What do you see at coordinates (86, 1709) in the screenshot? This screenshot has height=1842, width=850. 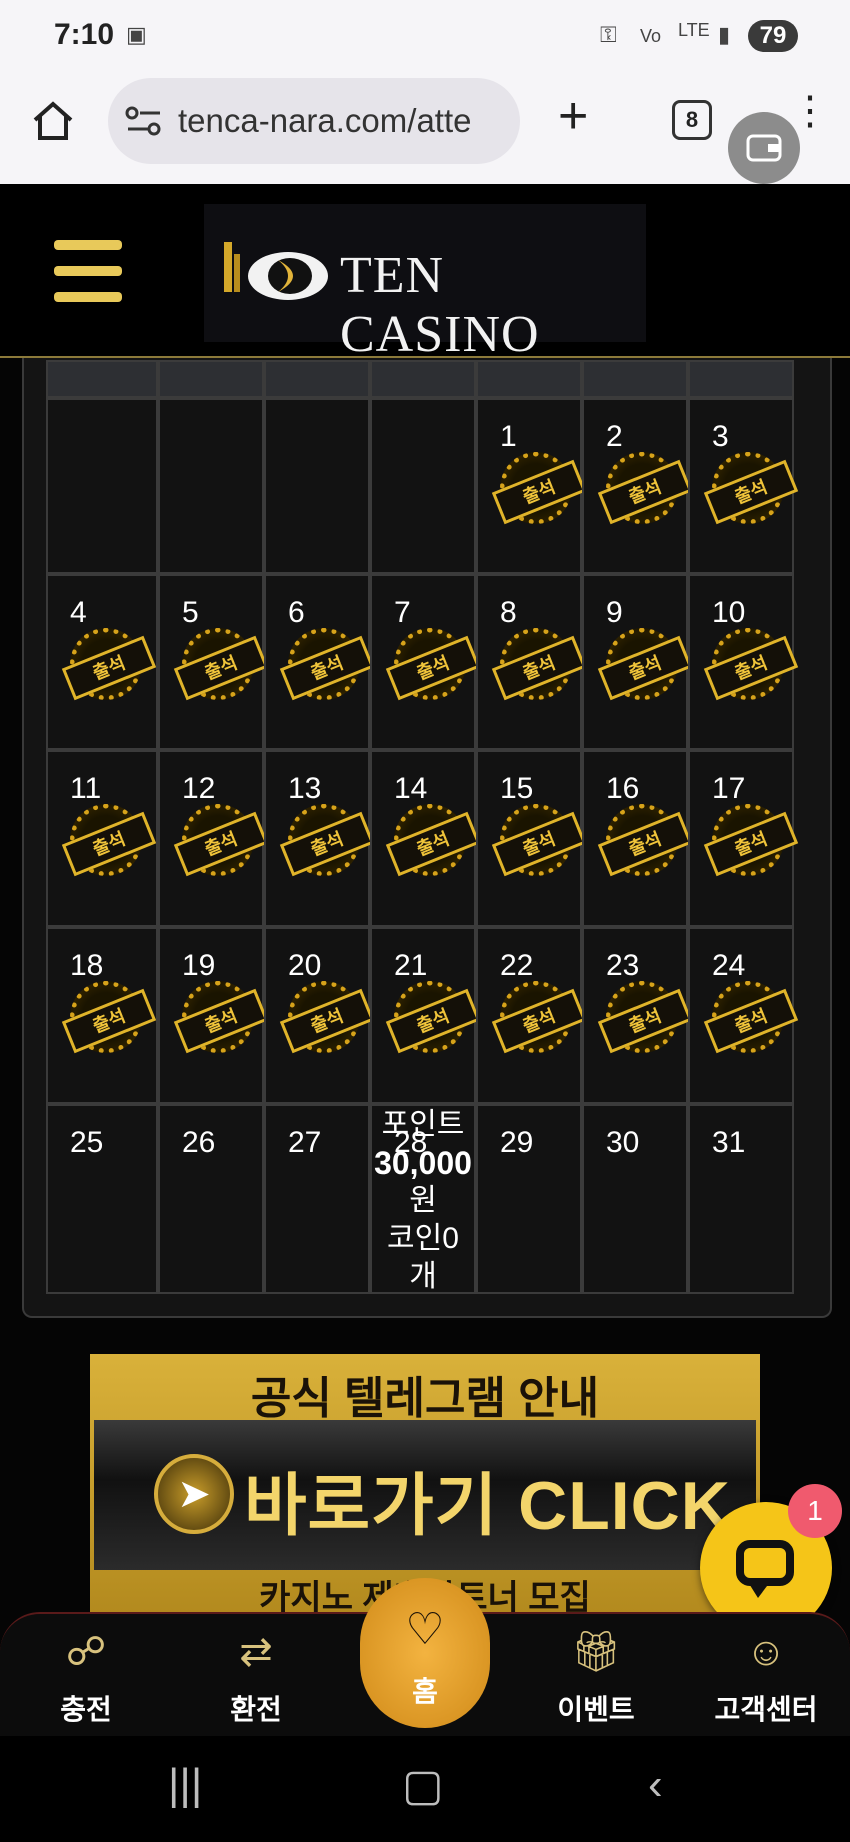 I see `nav-charge-label: 충전` at bounding box center [86, 1709].